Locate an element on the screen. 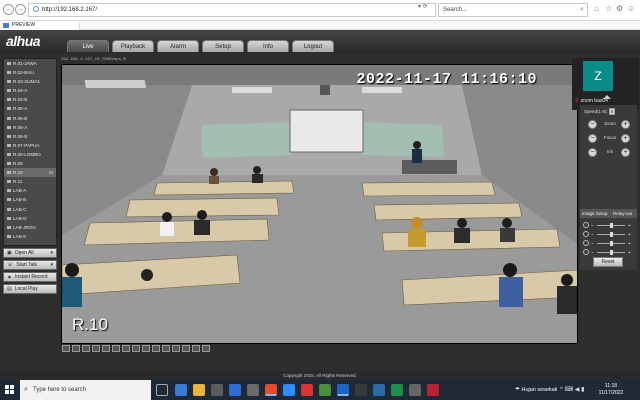 Image resolution: width=640 pixels, height=400 pixels. channel-item: R.07-PAPUA is located at coordinates (30, 145).